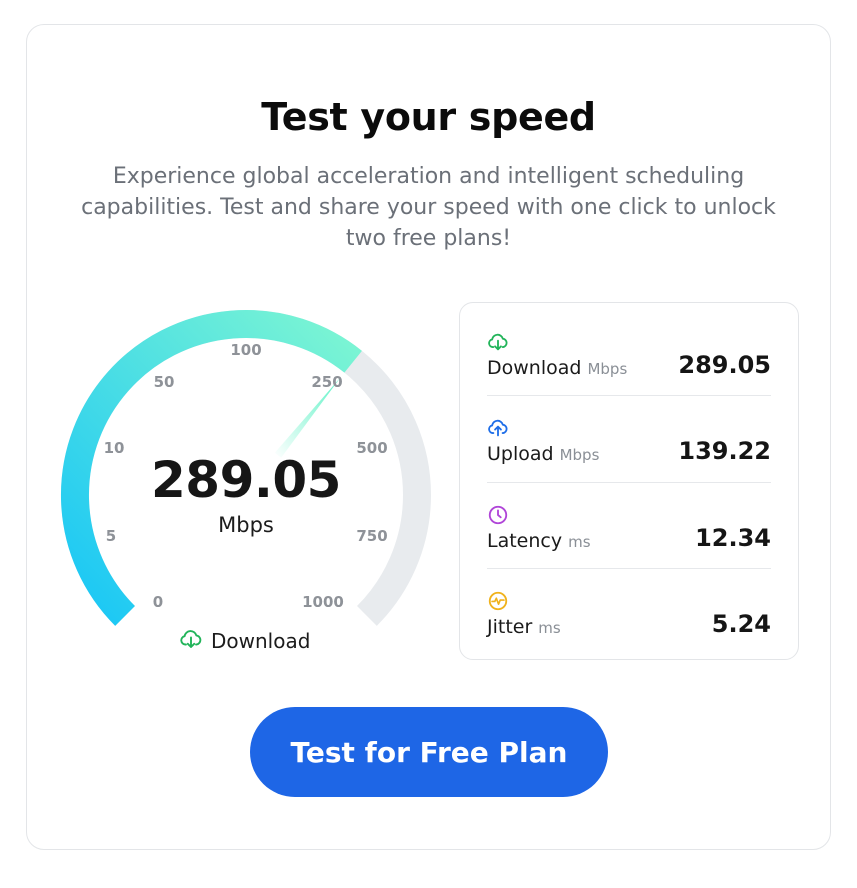  I want to click on gauge-caption-label: Download, so click(261, 641).